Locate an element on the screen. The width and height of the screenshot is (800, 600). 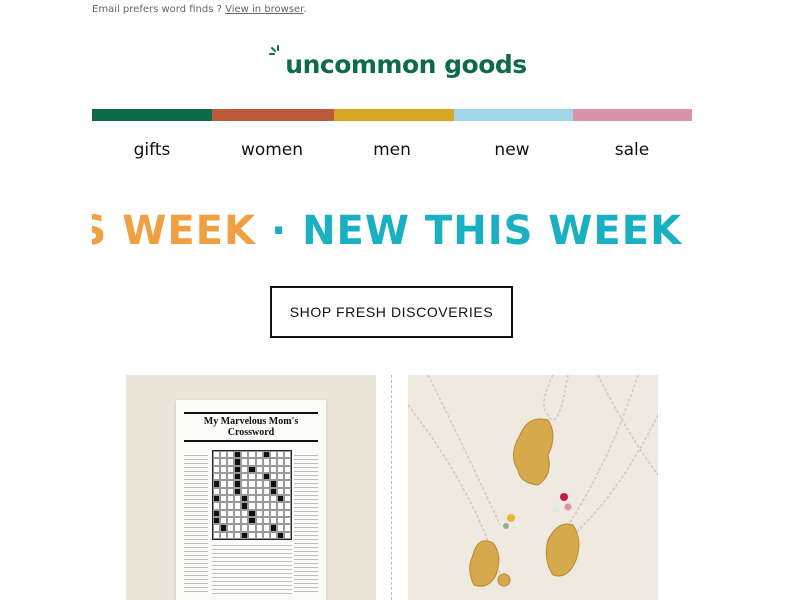
ticker-text-teal: NEW THIS WEEK is located at coordinates (492, 231).